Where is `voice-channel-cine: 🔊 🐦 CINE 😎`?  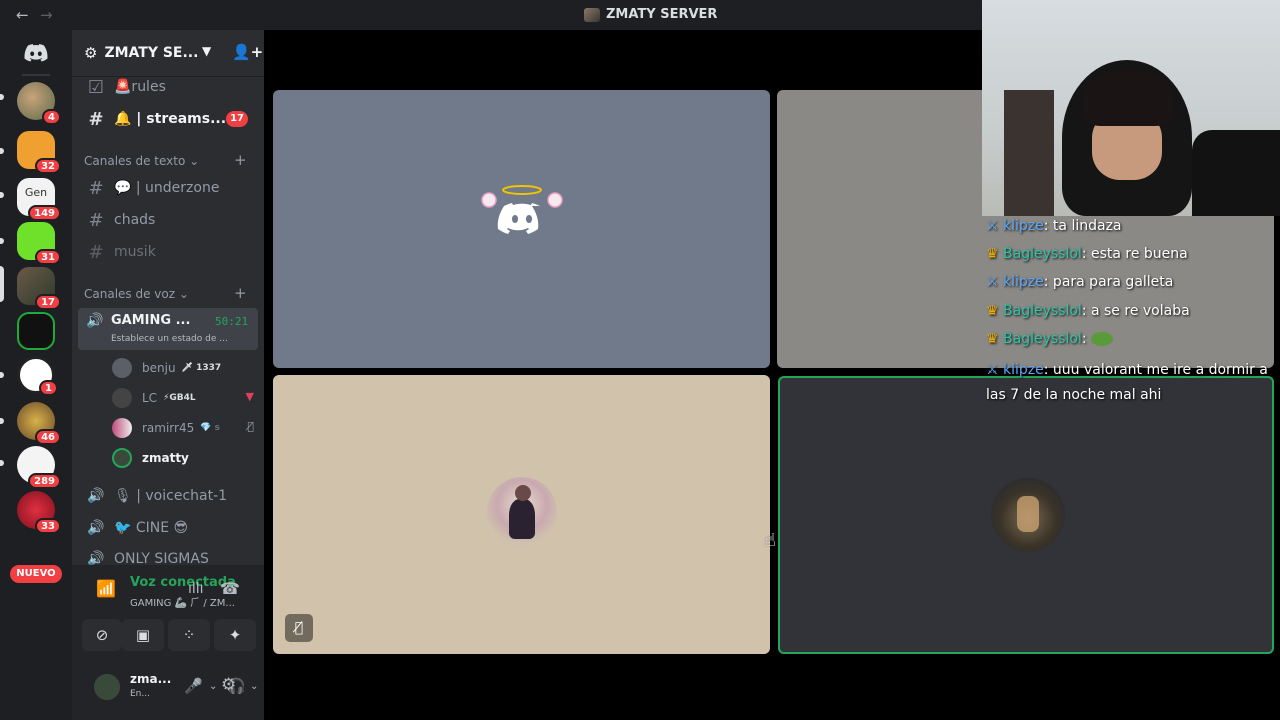
voice-channel-cine: 🔊 🐦 CINE 😎 is located at coordinates (169, 528).